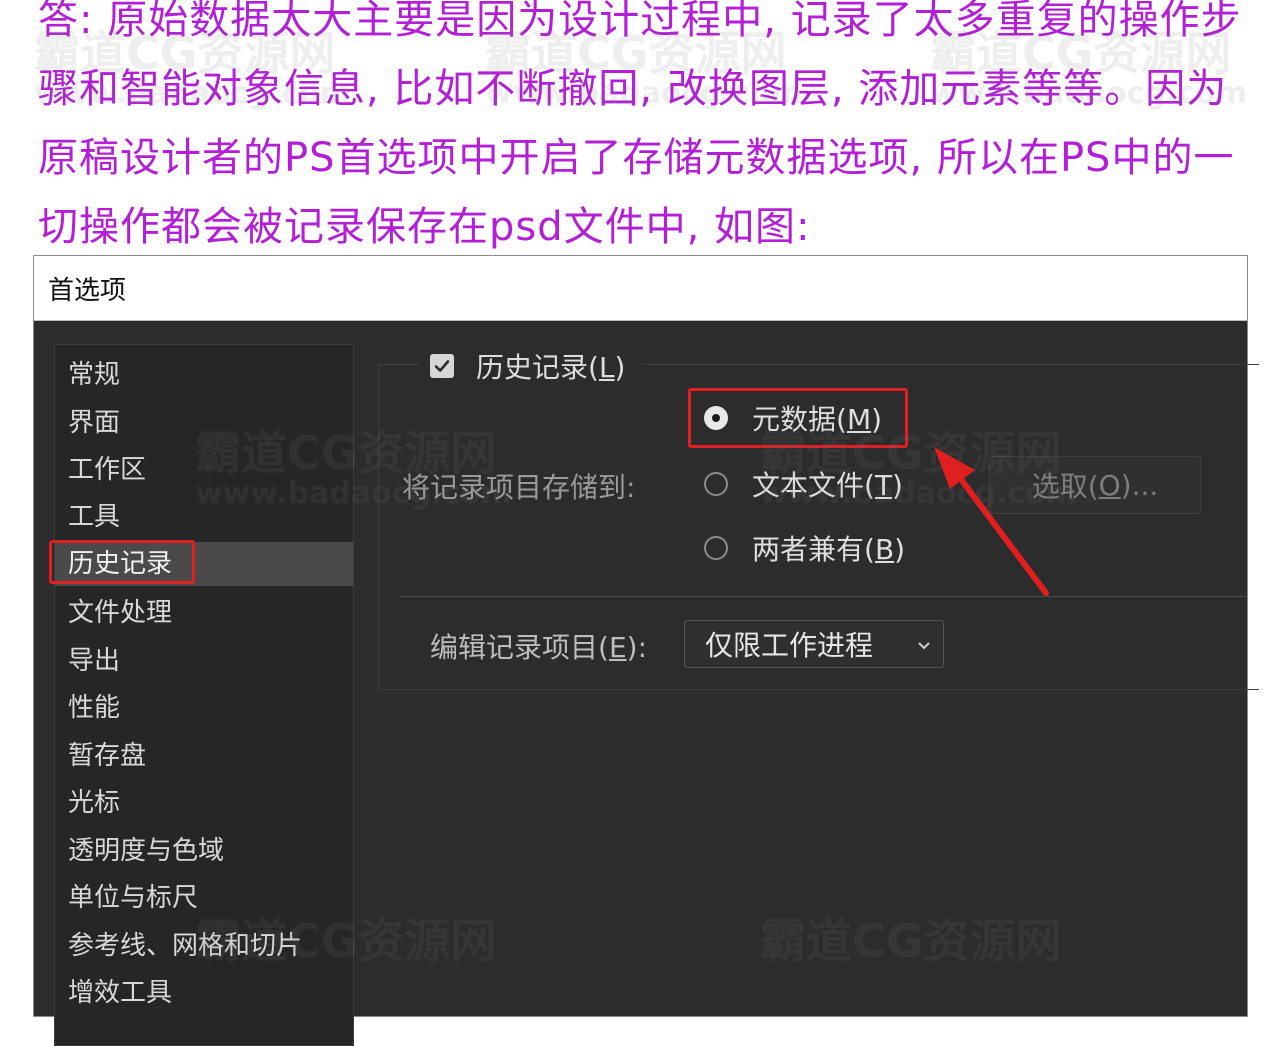 The width and height of the screenshot is (1280, 1046). I want to click on sidebar-item-workspace: 工作区, so click(204, 470).